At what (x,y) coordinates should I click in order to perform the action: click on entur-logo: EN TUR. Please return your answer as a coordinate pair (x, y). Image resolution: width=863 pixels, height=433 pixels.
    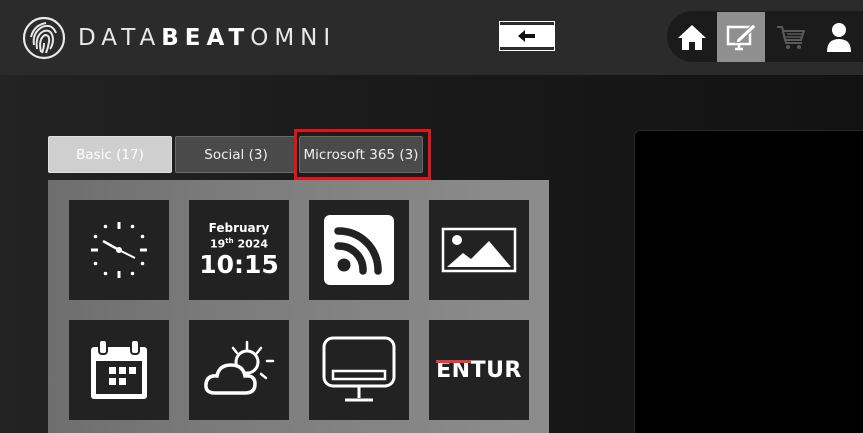
    Looking at the image, I should click on (479, 370).